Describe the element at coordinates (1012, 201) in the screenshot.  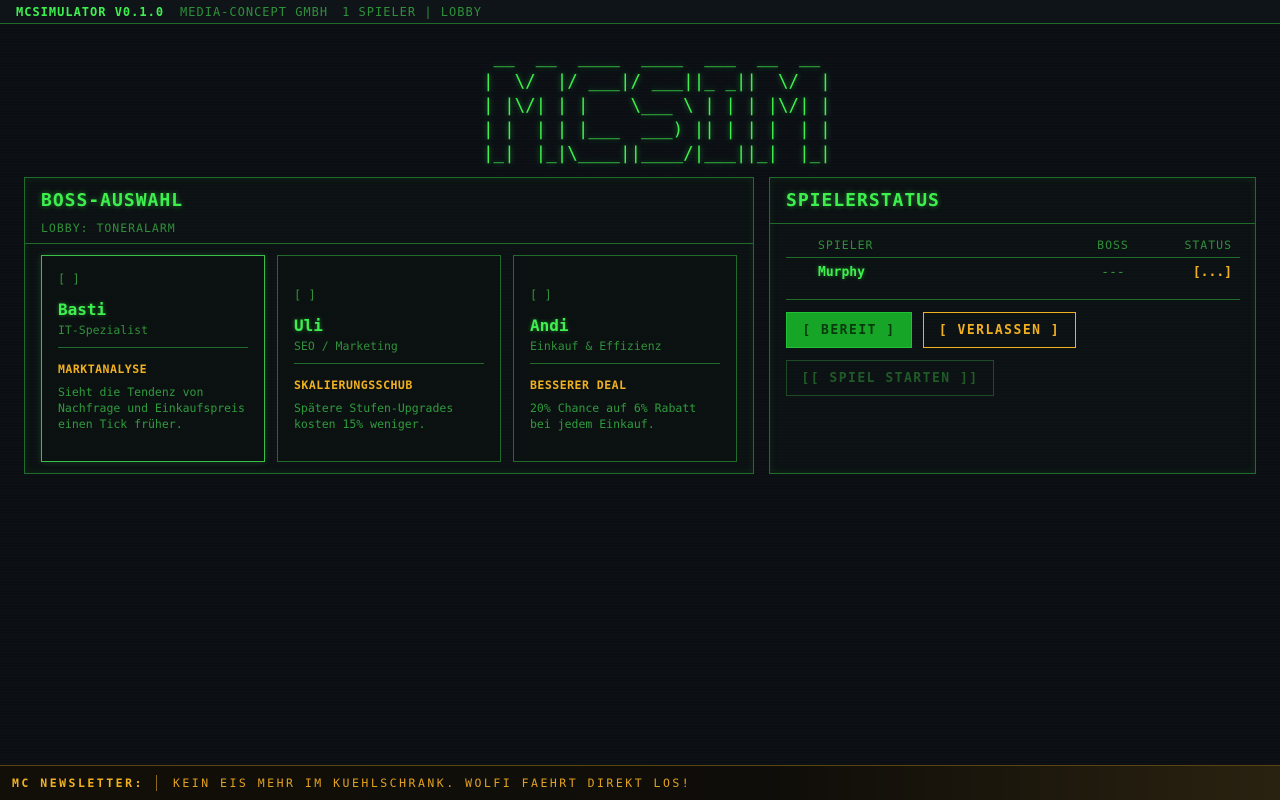
I see `status-panel-header: SPIELERSTATUS` at that location.